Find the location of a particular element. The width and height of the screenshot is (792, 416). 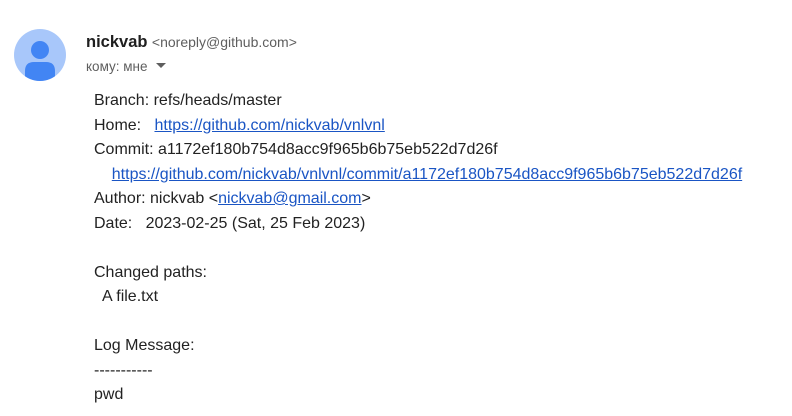

log-message-header: Log Message: is located at coordinates (144, 345).